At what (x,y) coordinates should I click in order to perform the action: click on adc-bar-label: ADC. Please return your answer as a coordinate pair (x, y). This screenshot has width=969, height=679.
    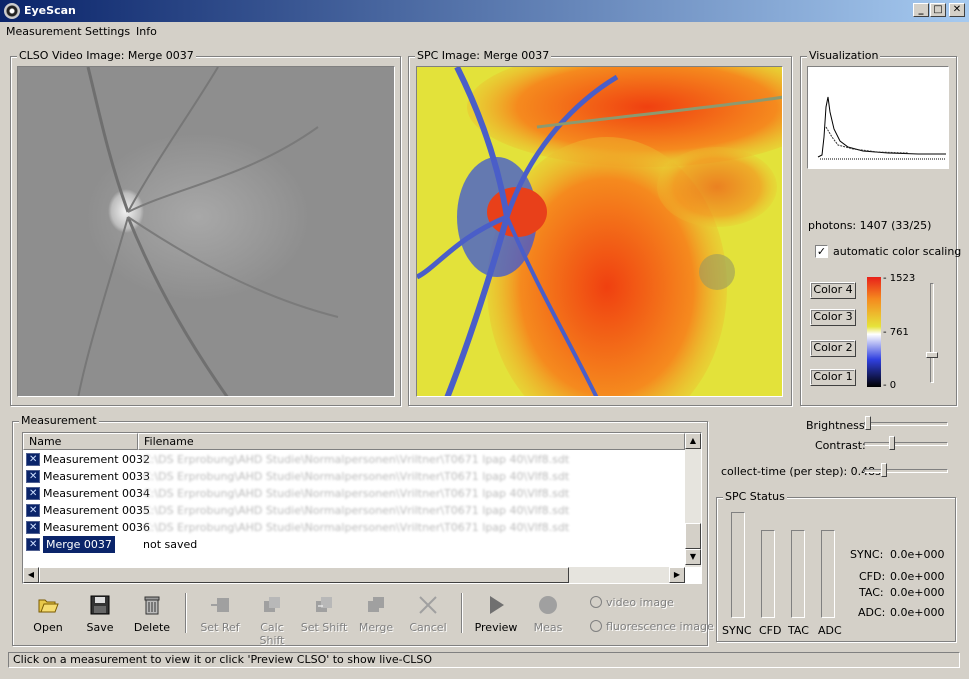
    Looking at the image, I should click on (830, 630).